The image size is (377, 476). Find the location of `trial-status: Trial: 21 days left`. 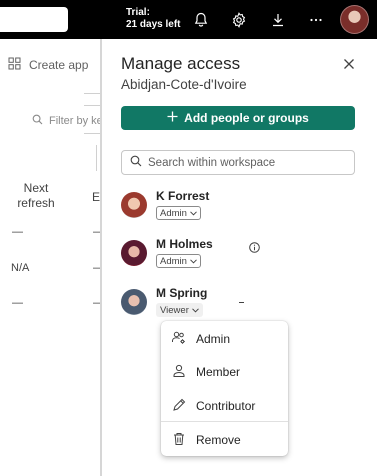

trial-status: Trial: 21 days left is located at coordinates (153, 19).